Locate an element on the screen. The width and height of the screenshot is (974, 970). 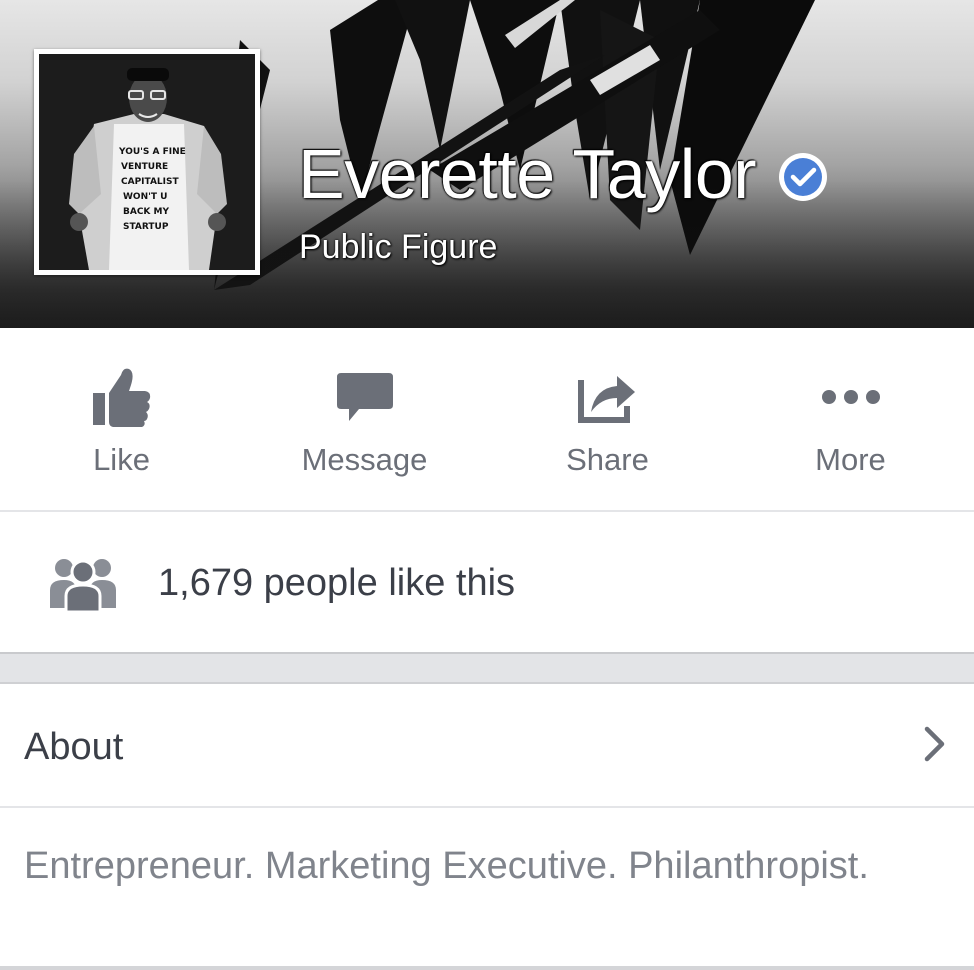
more-label: More is located at coordinates (850, 459).